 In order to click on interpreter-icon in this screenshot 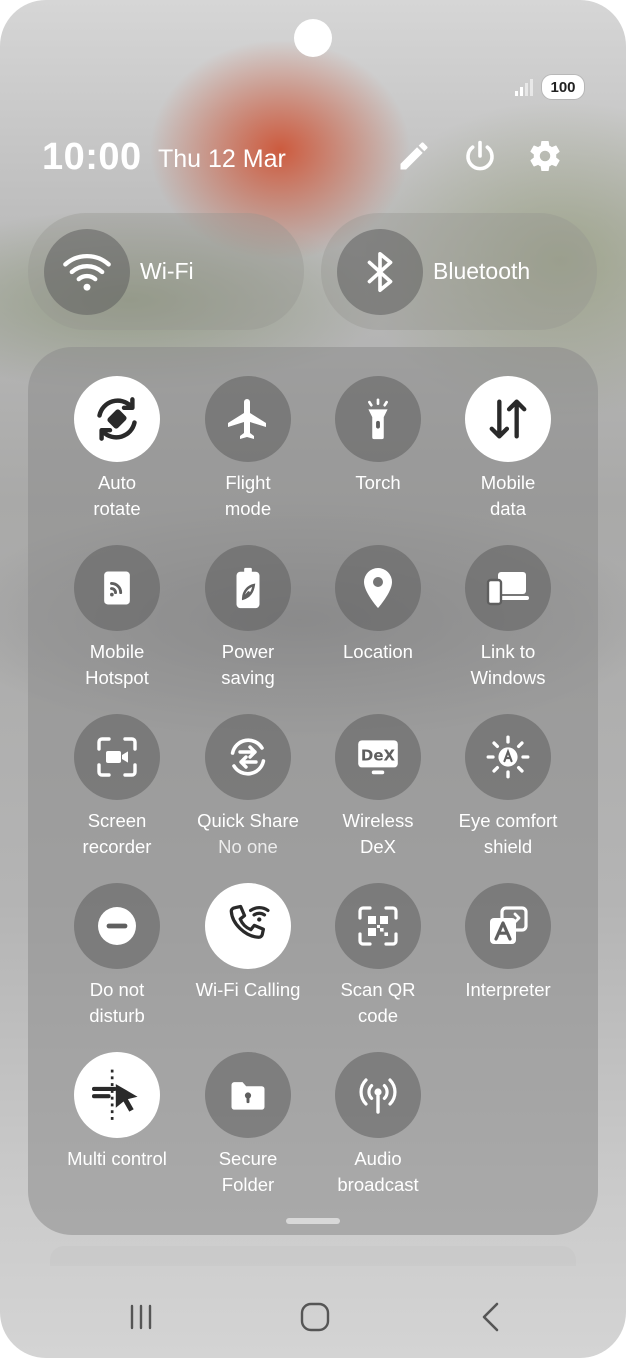, I will do `click(509, 925)`.